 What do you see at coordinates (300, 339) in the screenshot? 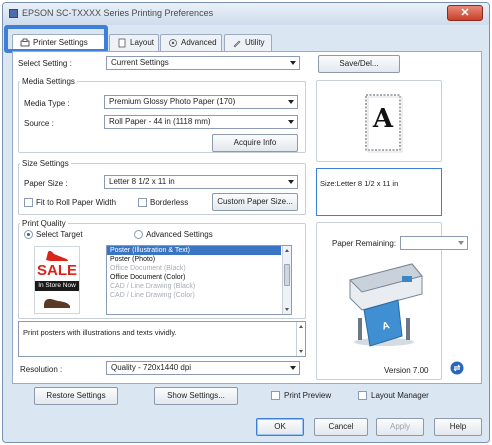
I see `description-scrollbar` at bounding box center [300, 339].